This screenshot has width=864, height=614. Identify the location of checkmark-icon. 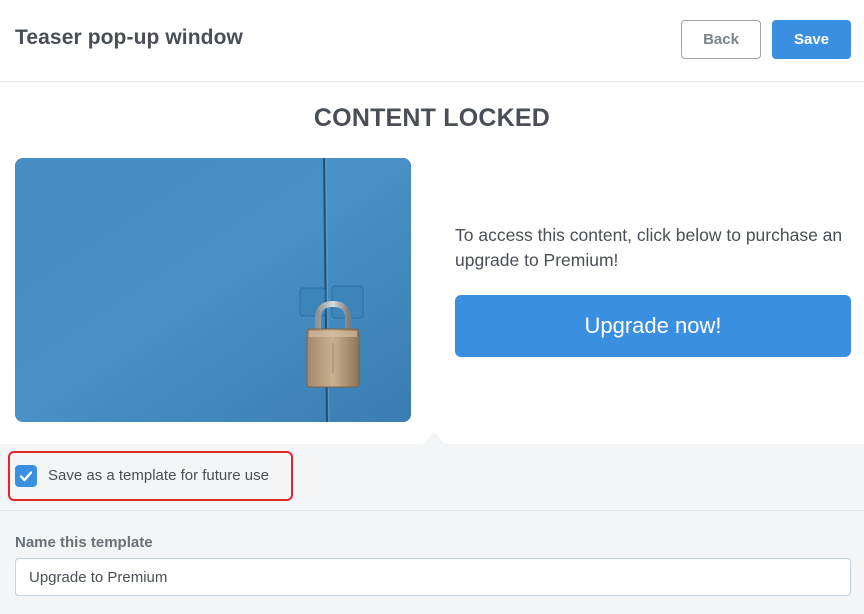
(26, 476).